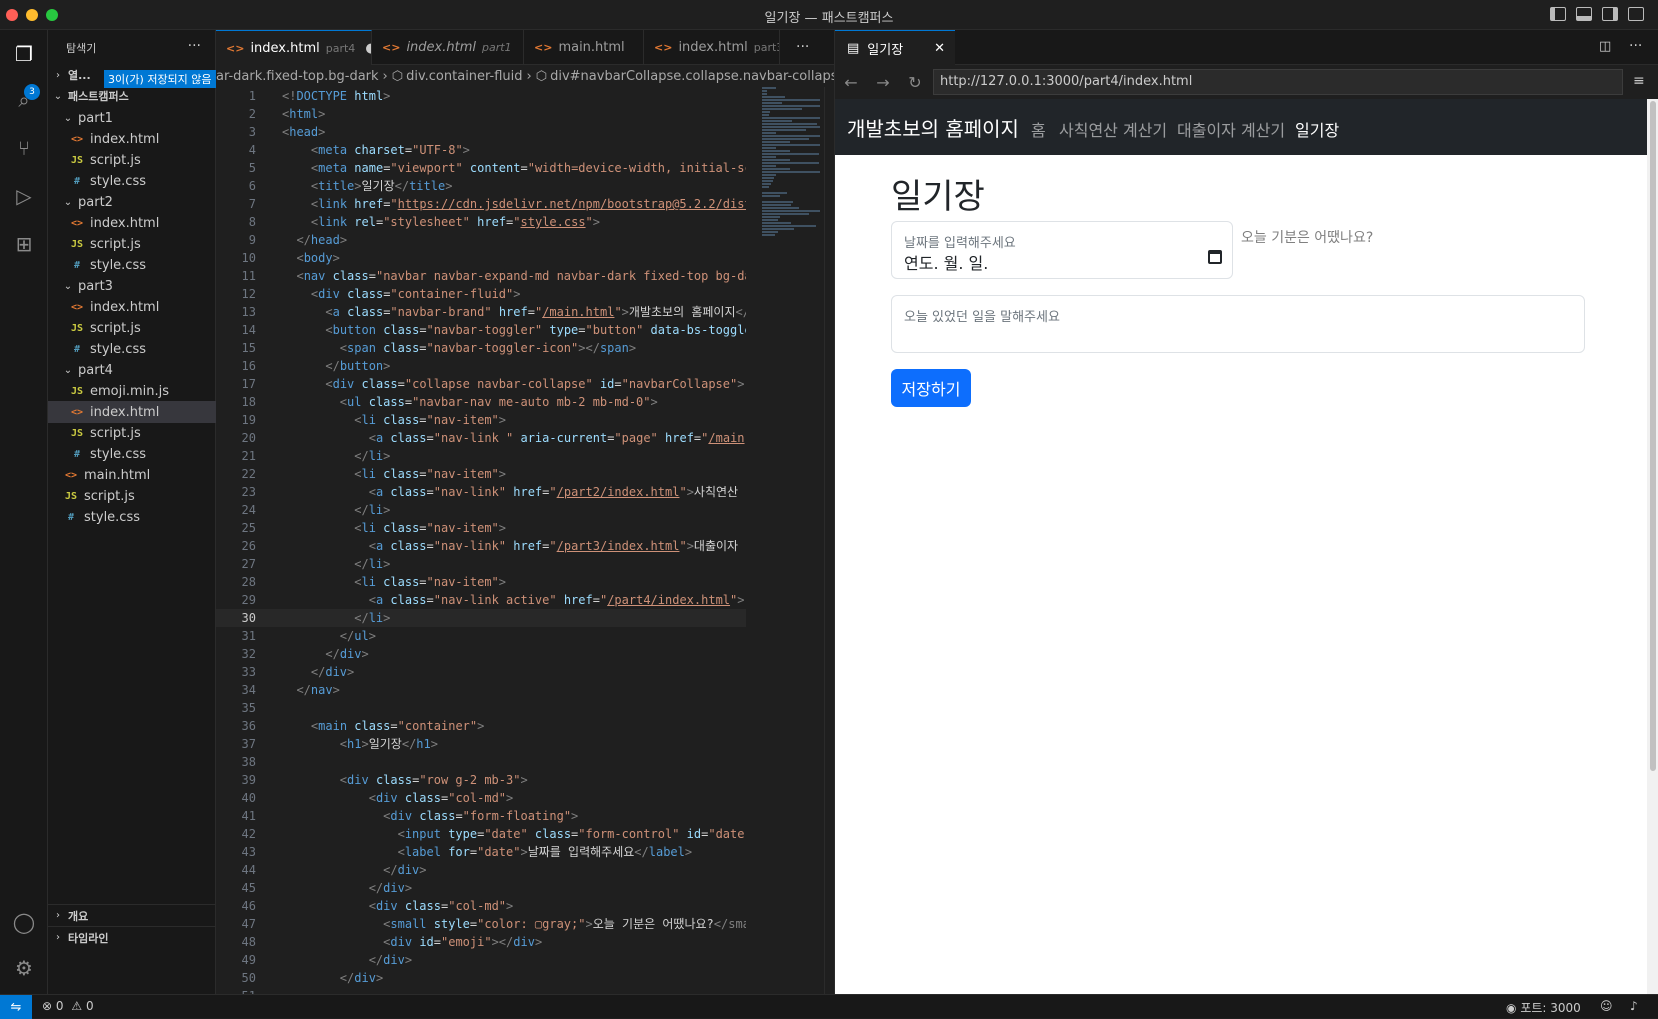  I want to click on navbar-brand: 개발초보의 홈페이지, so click(933, 127).